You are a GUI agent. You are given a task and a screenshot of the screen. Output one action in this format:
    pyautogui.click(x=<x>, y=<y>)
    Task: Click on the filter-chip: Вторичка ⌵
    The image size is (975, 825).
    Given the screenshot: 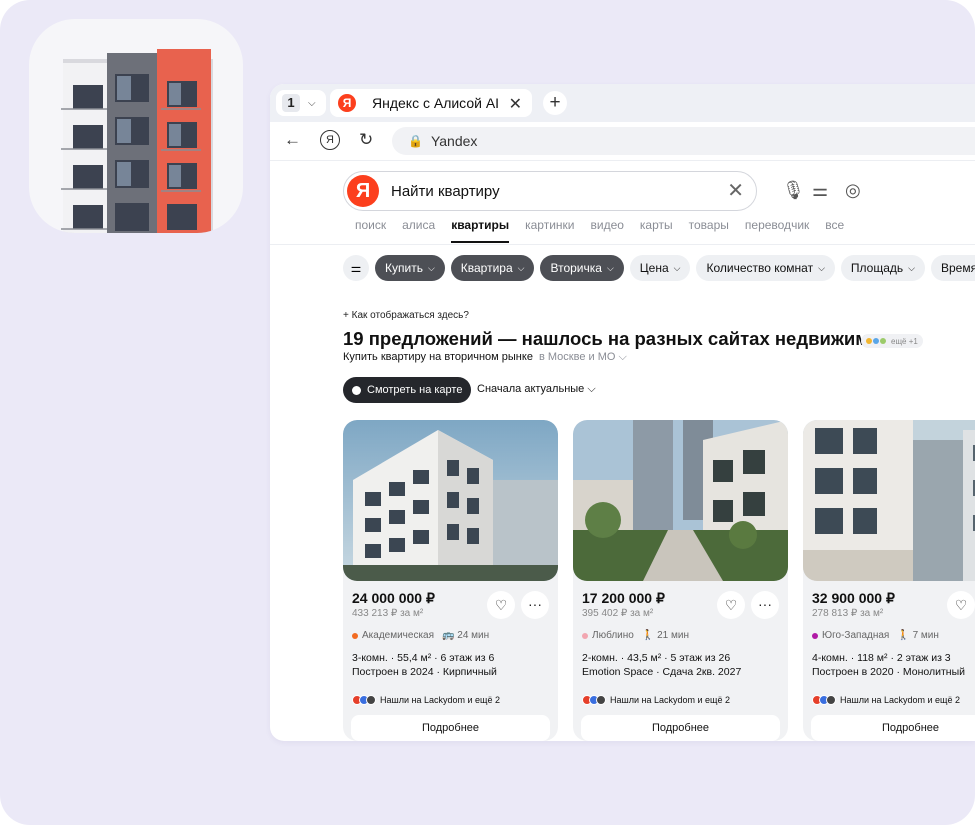 What is the action you would take?
    pyautogui.click(x=582, y=268)
    